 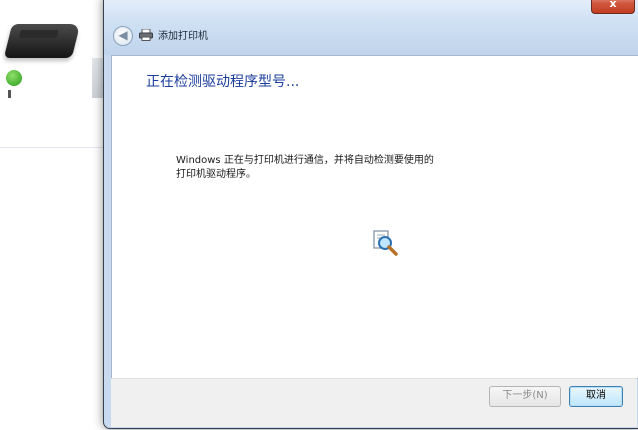 What do you see at coordinates (596, 396) in the screenshot?
I see `cancel-button: 取消` at bounding box center [596, 396].